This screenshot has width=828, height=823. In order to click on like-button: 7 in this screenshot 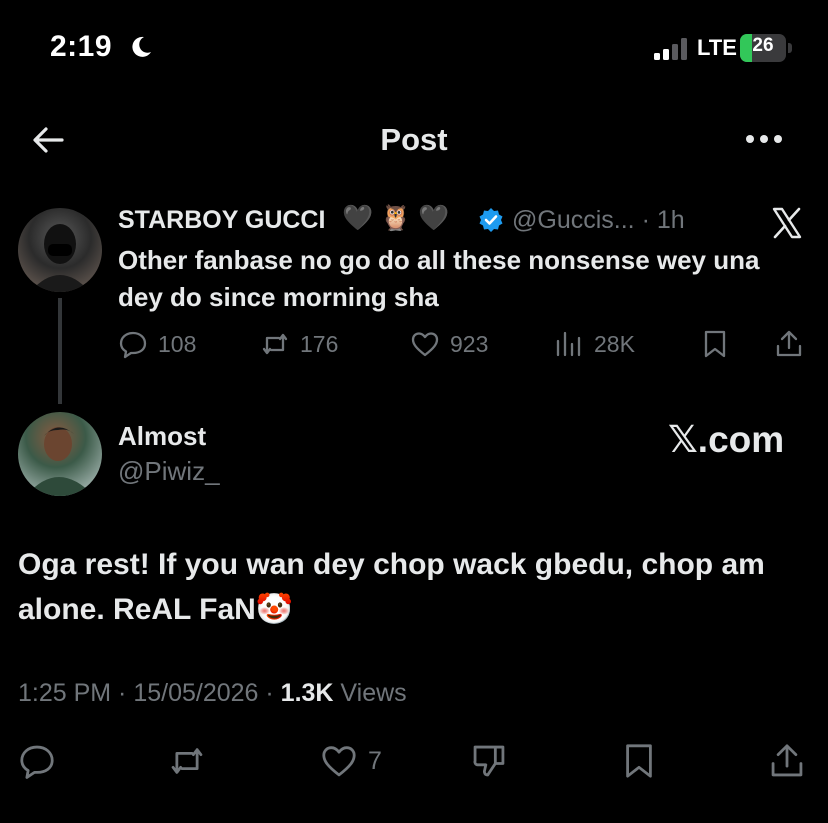, I will do `click(351, 761)`.